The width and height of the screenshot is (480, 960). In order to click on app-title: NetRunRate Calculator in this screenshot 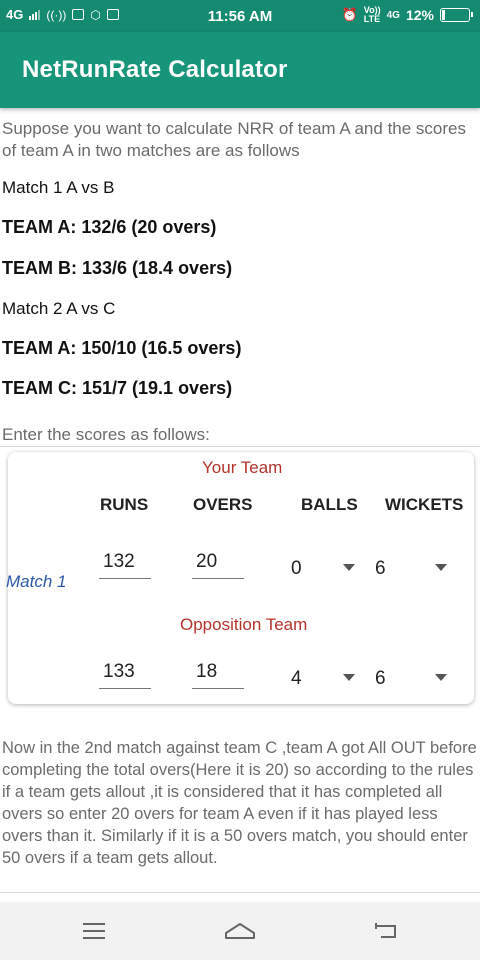, I will do `click(155, 69)`.